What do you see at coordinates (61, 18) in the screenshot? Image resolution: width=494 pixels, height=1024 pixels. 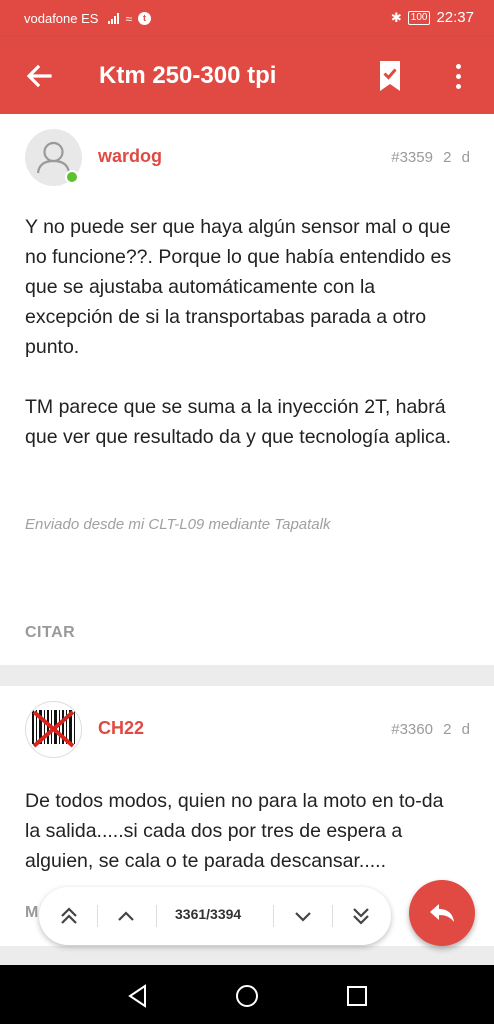 I see `carrier-label: vodafone ES` at bounding box center [61, 18].